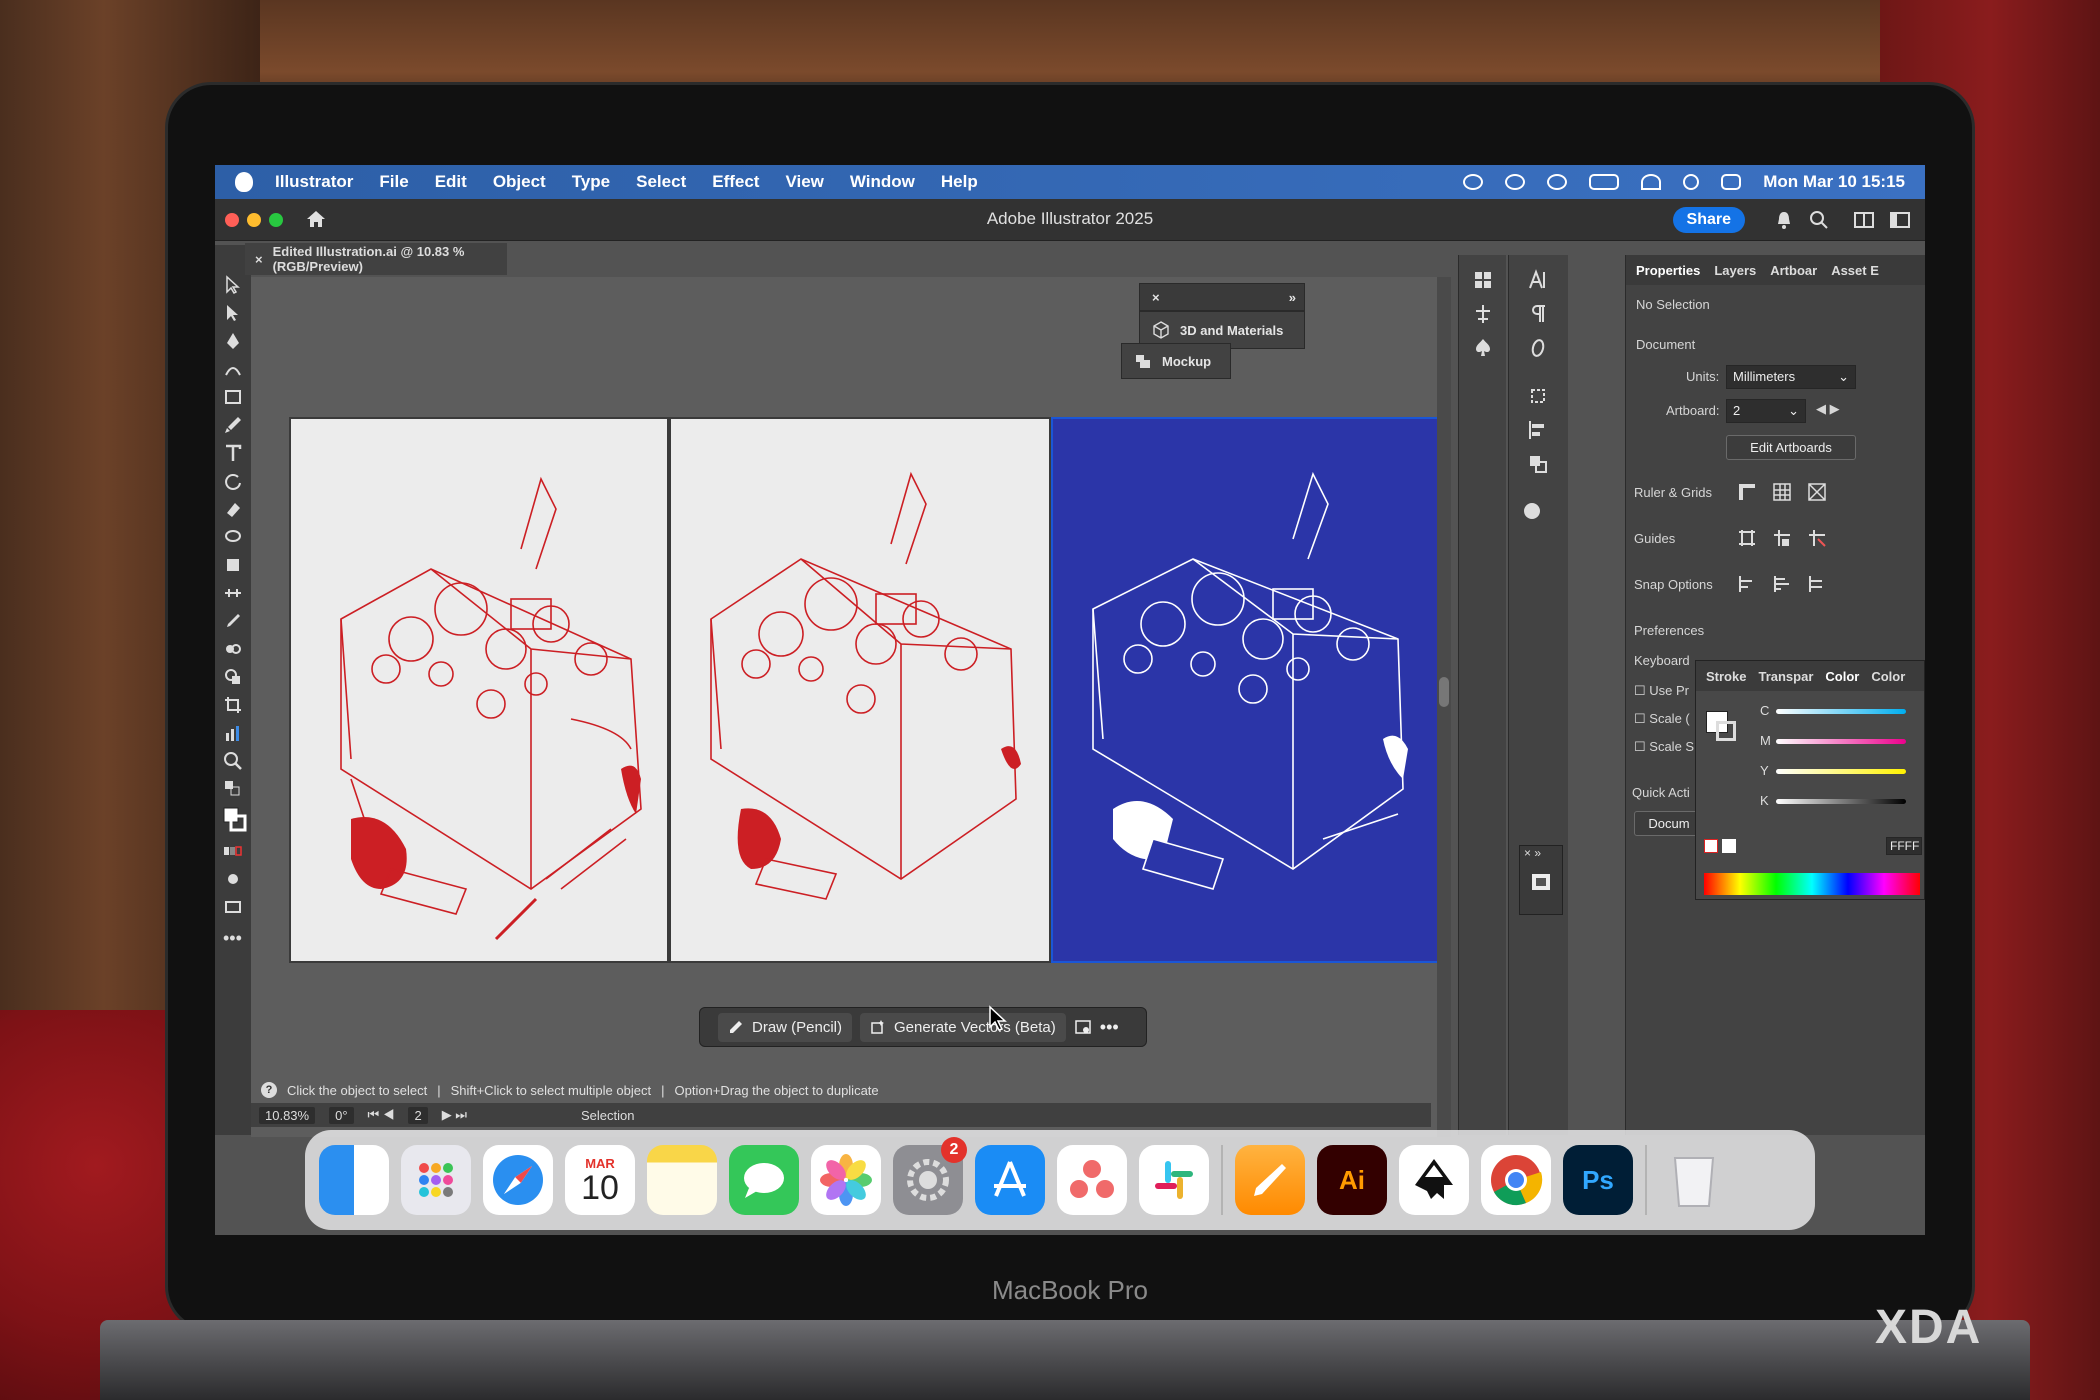  What do you see at coordinates (1791, 377) in the screenshot?
I see `units-dropdown: Millimeters ⌄` at bounding box center [1791, 377].